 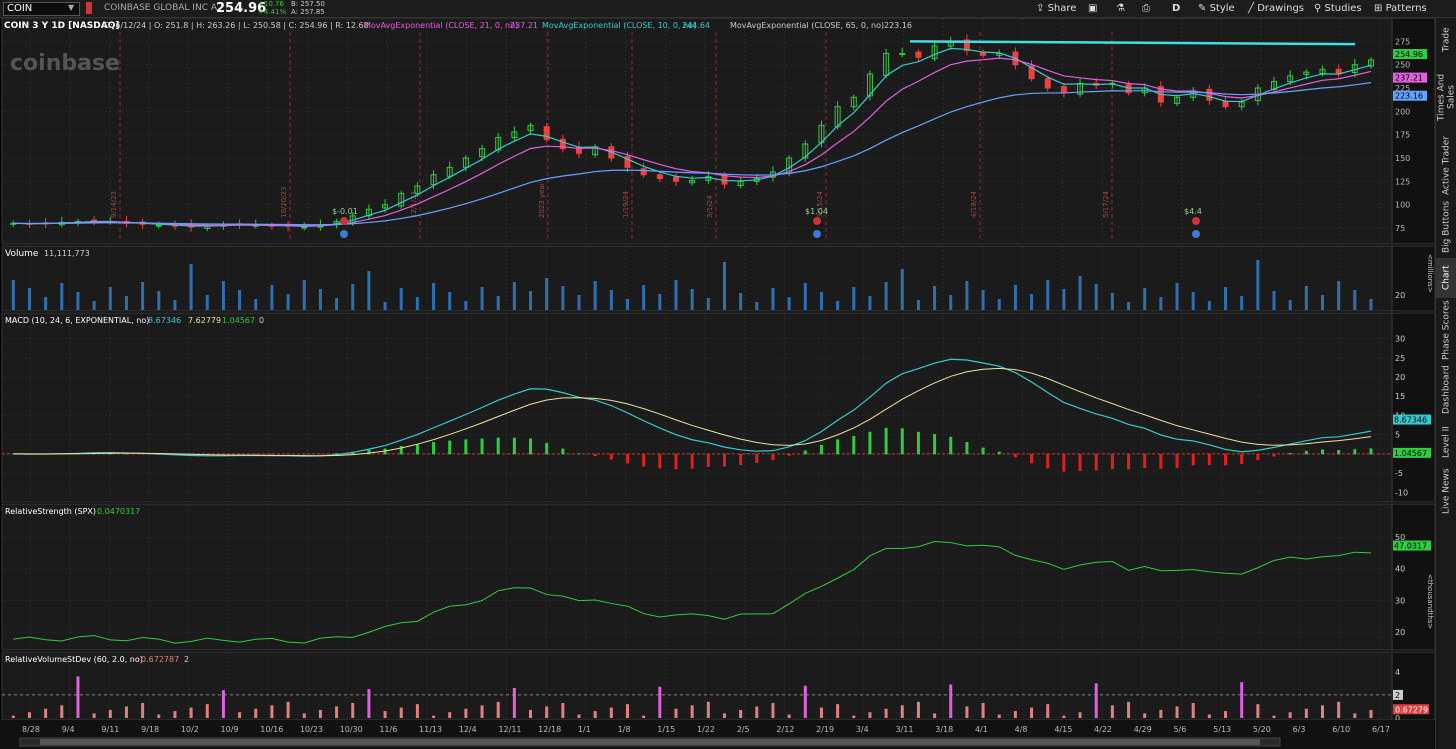 What do you see at coordinates (1338, 9) in the screenshot?
I see `studies-button: ⚲ Studies` at bounding box center [1338, 9].